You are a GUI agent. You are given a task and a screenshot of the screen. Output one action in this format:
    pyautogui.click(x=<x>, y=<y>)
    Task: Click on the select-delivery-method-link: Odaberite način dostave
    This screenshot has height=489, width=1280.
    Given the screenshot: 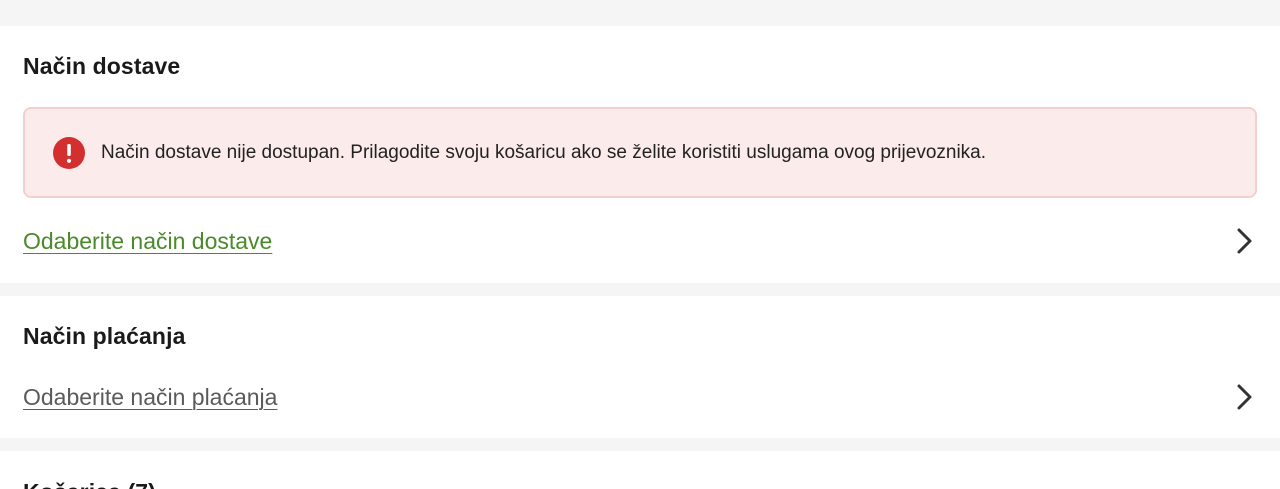 What is the action you would take?
    pyautogui.click(x=147, y=241)
    